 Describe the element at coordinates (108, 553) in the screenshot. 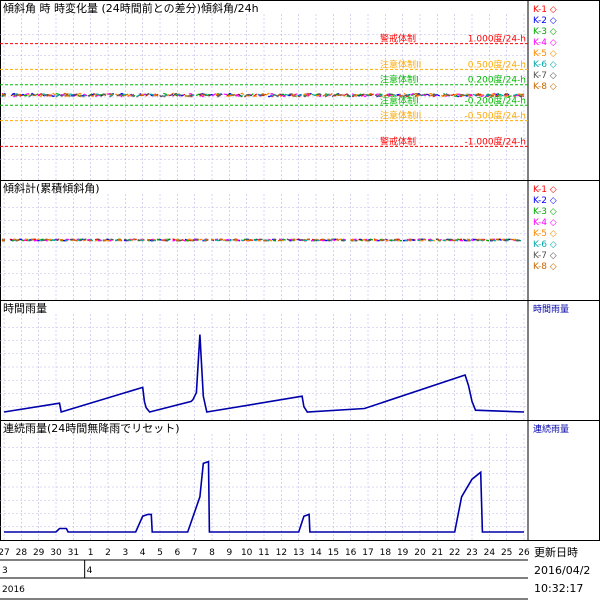

I see `x-tick-label: 2` at that location.